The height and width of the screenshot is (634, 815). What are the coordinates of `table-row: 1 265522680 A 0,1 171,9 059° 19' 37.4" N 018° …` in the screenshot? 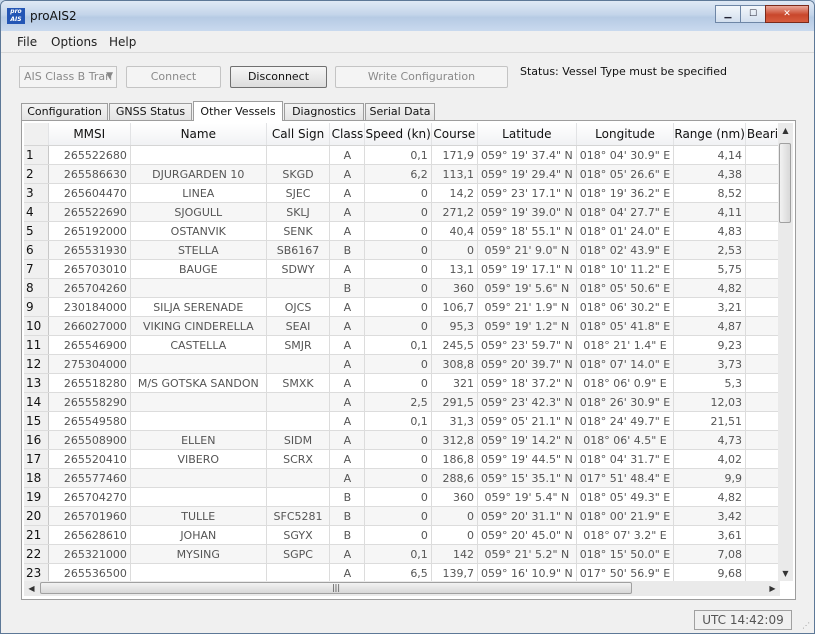 It's located at (402, 155).